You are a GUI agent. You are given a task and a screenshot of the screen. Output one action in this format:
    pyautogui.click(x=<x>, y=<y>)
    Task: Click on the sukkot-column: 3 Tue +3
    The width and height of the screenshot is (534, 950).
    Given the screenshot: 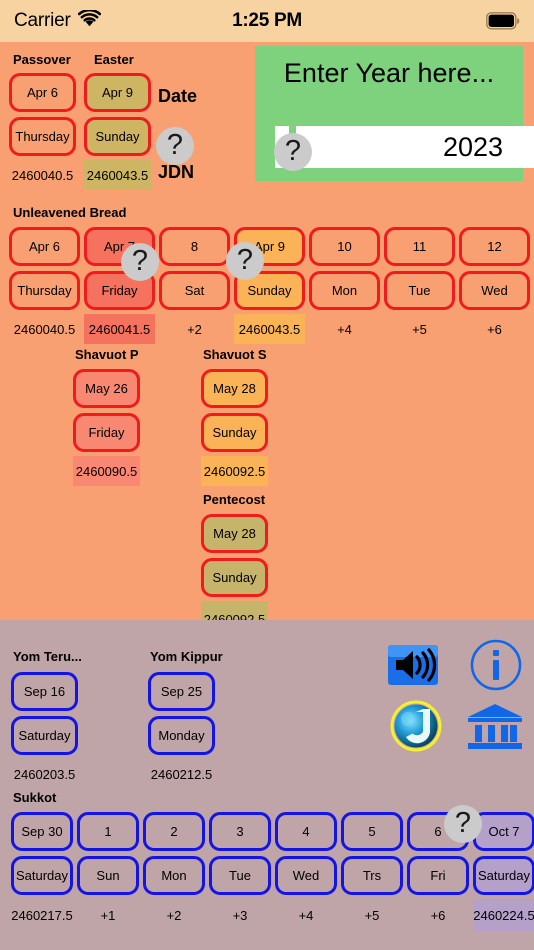 What is the action you would take?
    pyautogui.click(x=240, y=871)
    